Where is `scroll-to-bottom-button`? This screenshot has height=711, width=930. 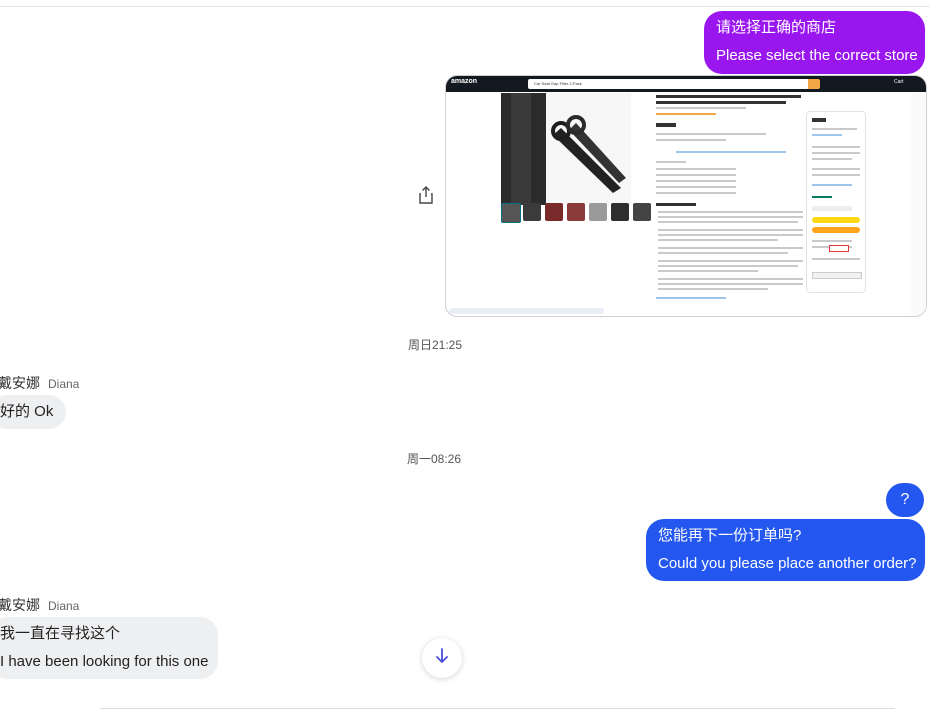
scroll-to-bottom-button is located at coordinates (442, 658).